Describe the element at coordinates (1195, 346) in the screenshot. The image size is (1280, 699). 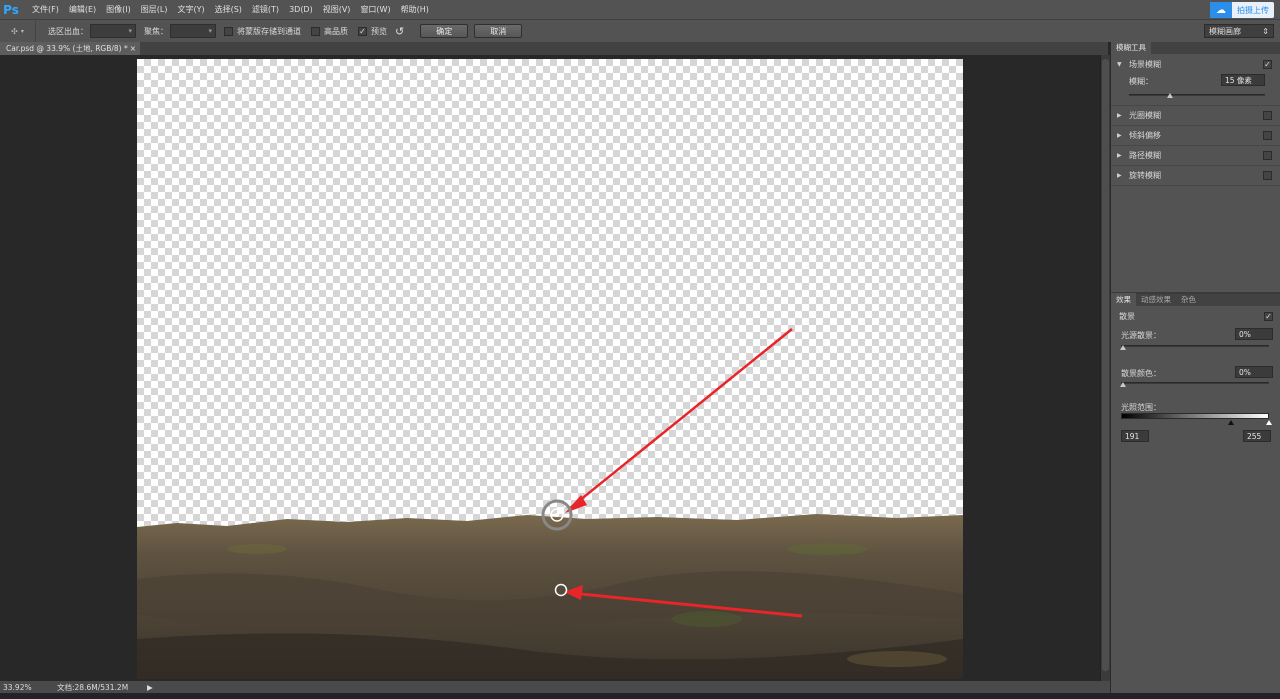
I see `light-bokeh-slider` at that location.